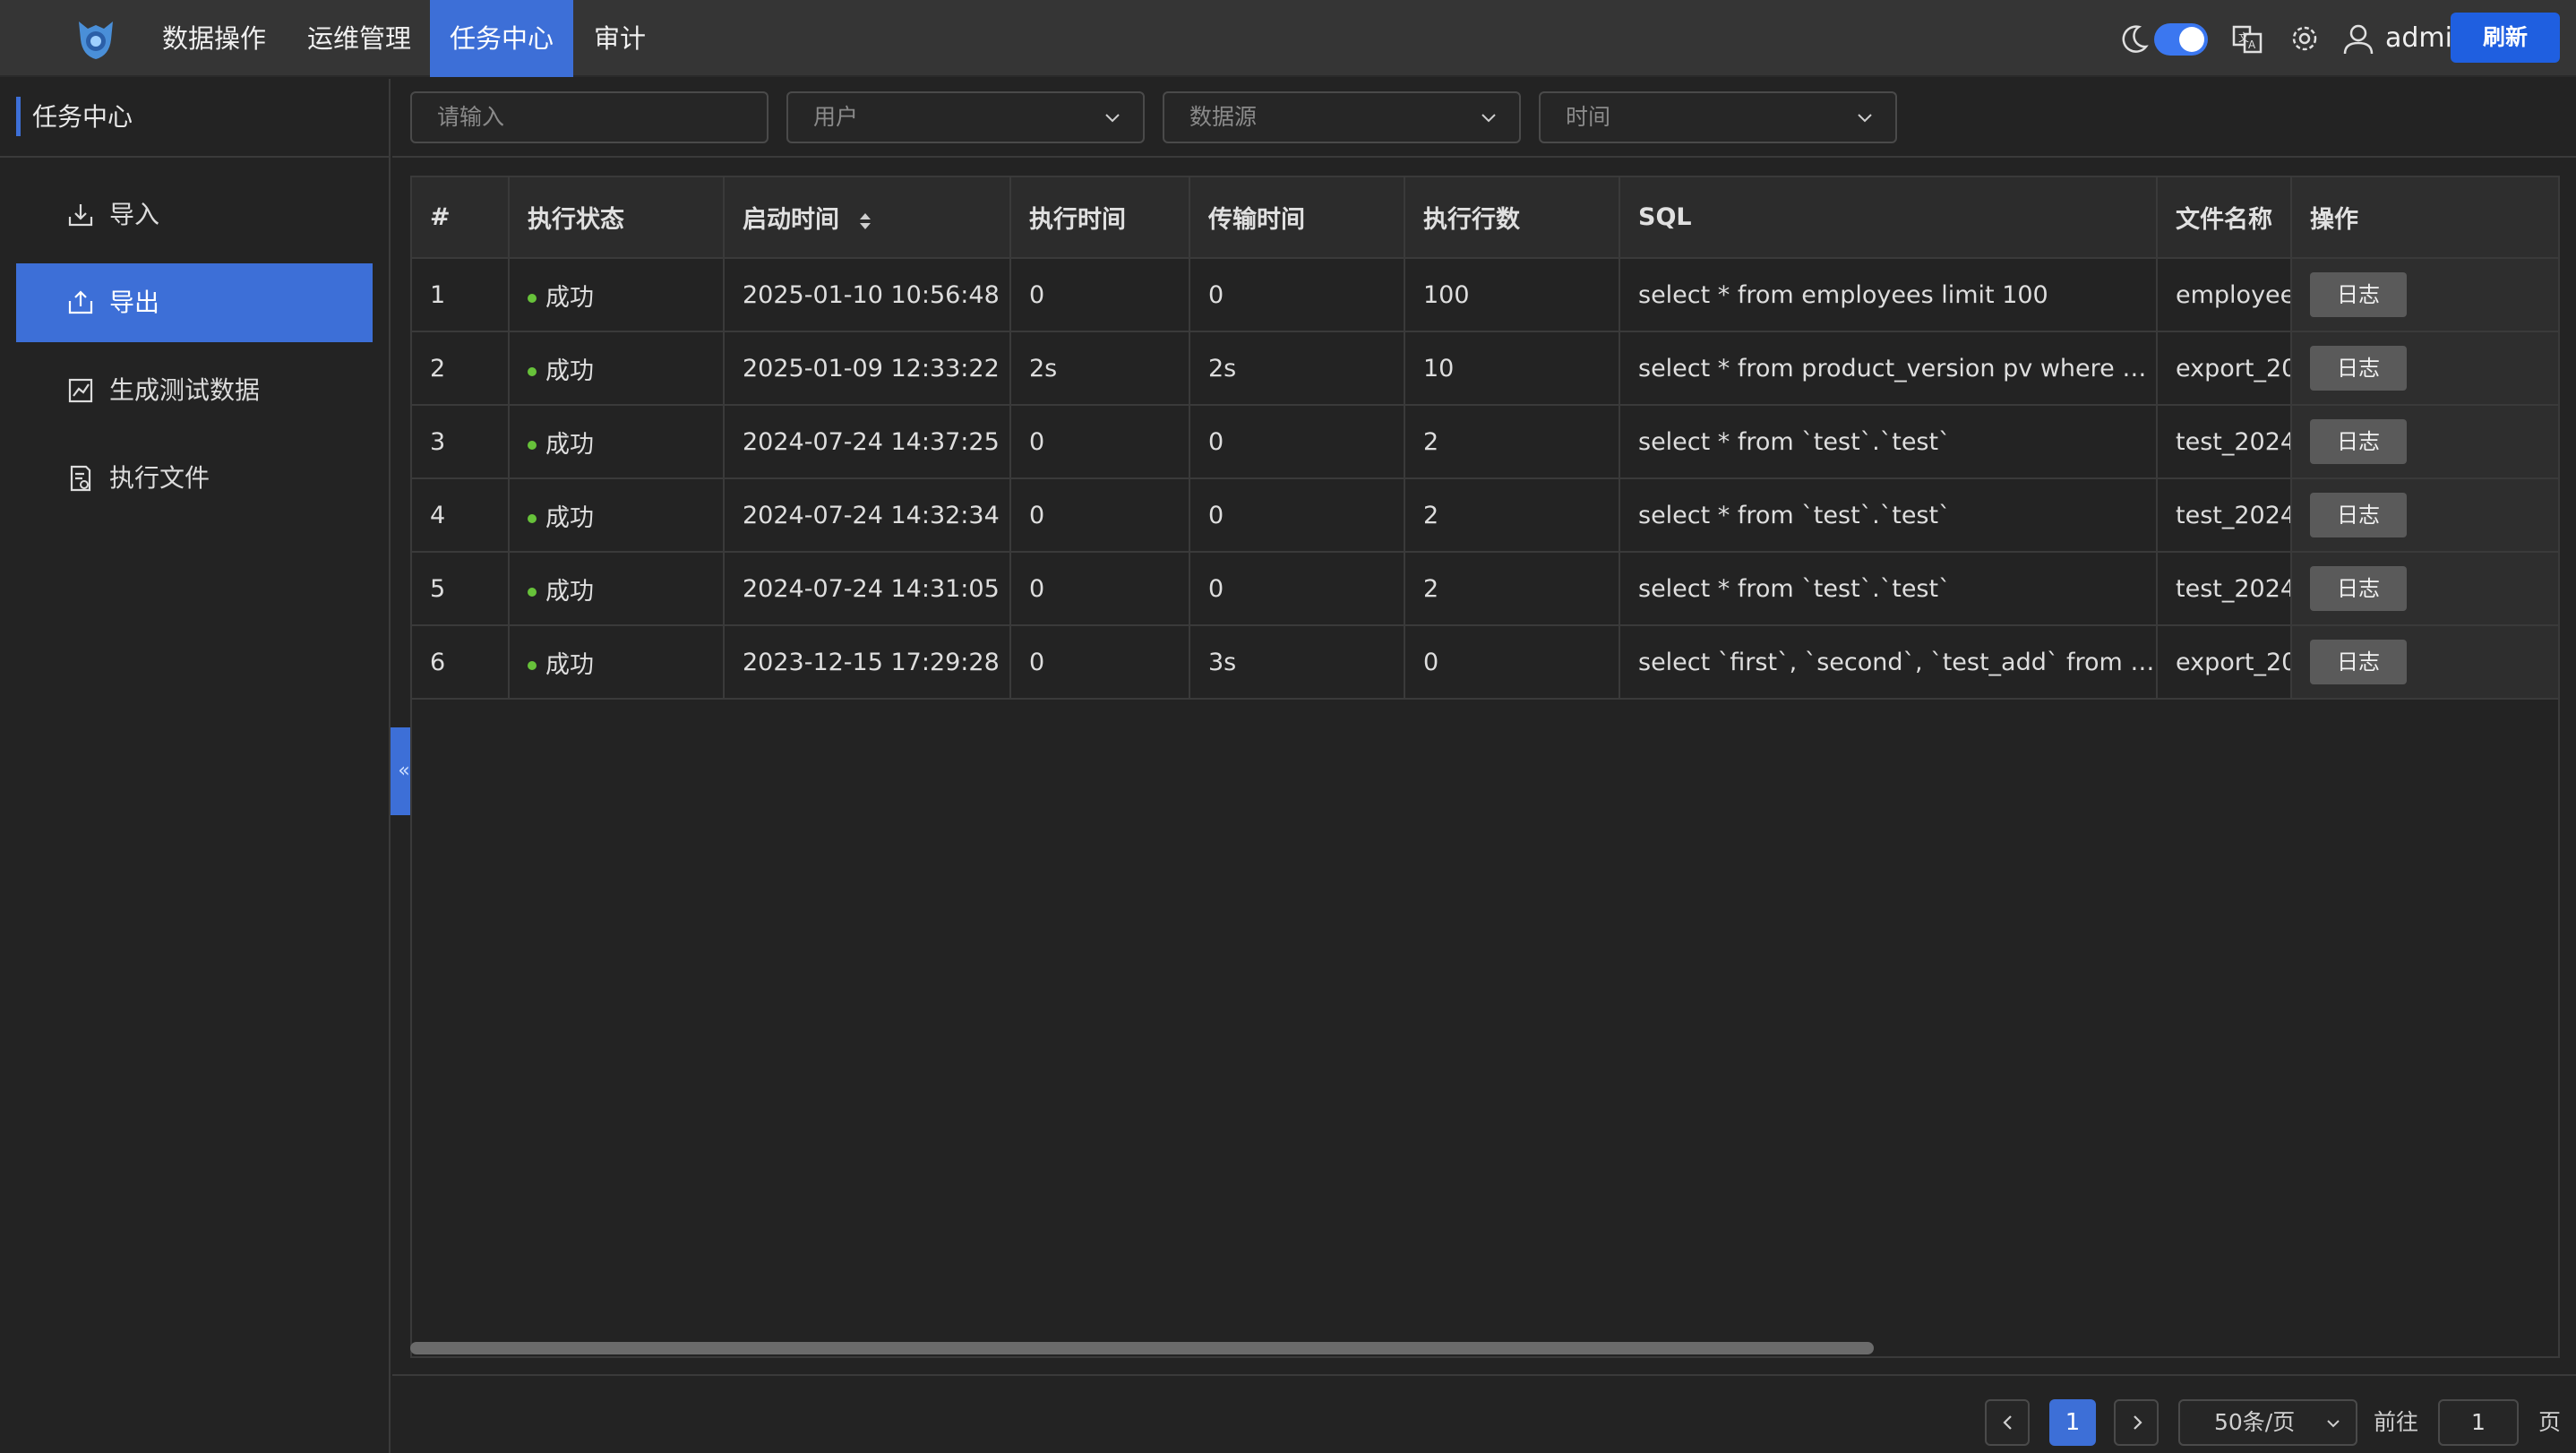 The width and height of the screenshot is (2576, 1453). What do you see at coordinates (461, 369) in the screenshot?
I see `cell-index: 2` at bounding box center [461, 369].